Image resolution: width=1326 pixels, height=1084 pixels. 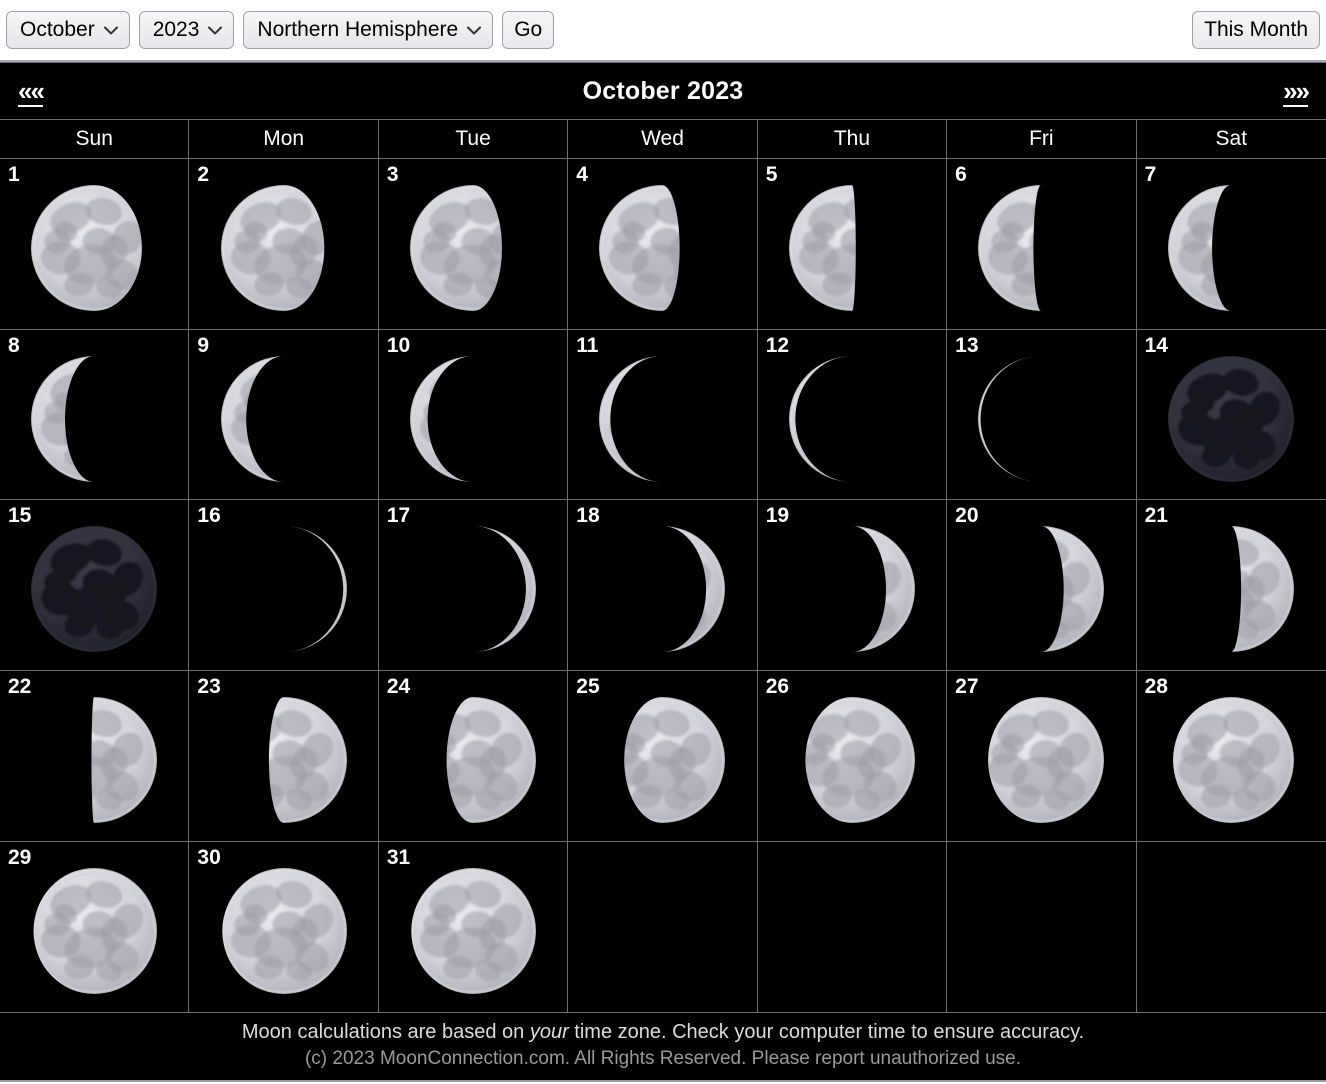 I want to click on chevron-down-icon, so click(x=215, y=30).